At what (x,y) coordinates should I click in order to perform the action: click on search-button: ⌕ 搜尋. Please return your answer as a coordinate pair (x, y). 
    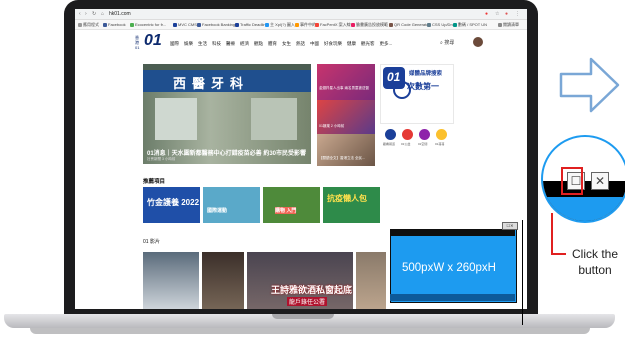
    Looking at the image, I should click on (447, 42).